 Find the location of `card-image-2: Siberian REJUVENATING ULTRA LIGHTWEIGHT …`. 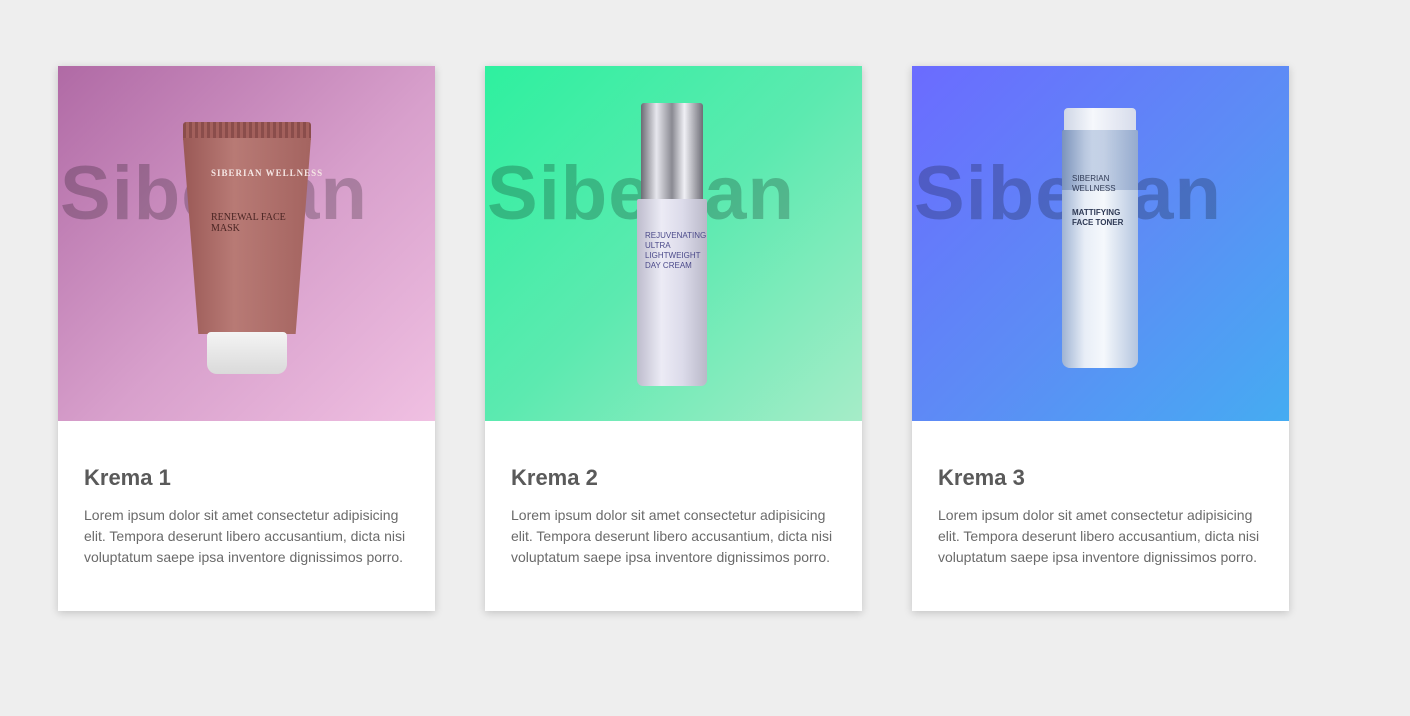

card-image-2: Siberian REJUVENATING ULTRA LIGHTWEIGHT … is located at coordinates (673, 243).